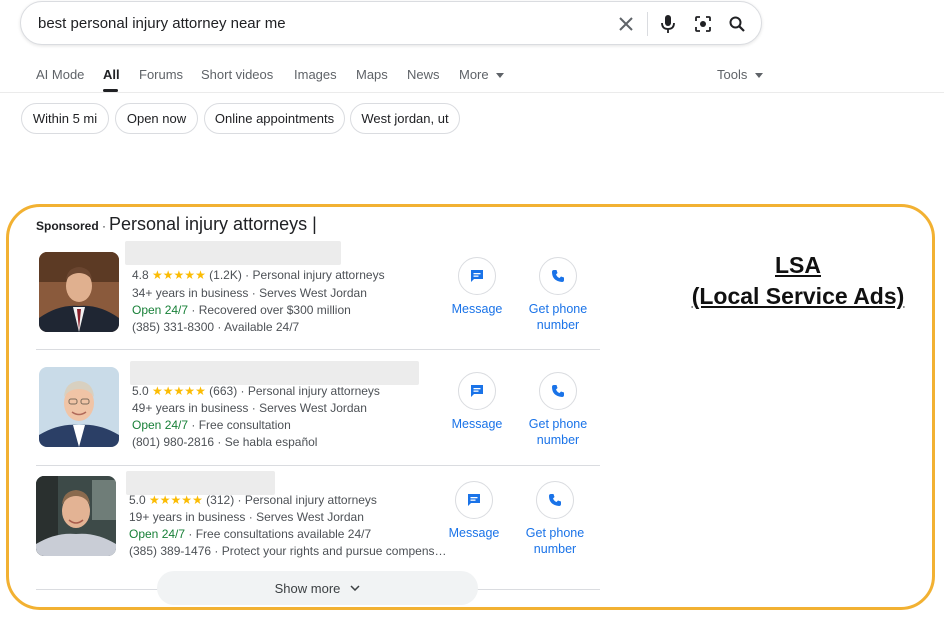  Describe the element at coordinates (161, 74) in the screenshot. I see `tab-forums: Forums` at that location.